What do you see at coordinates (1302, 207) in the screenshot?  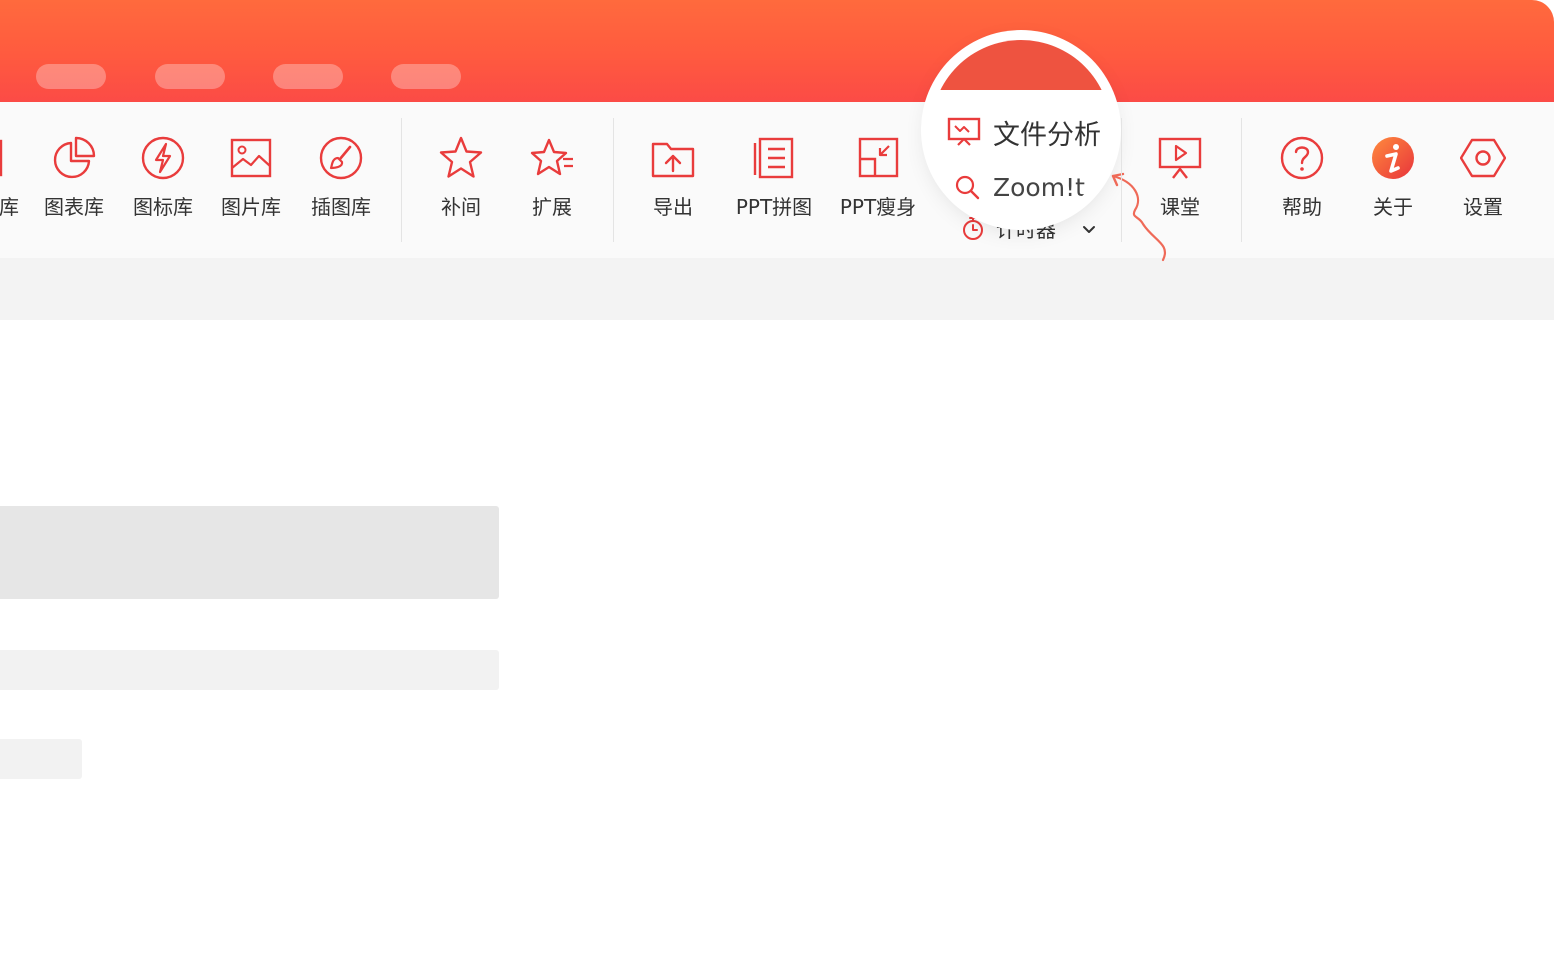 I see `tool-help-label: 帮助` at bounding box center [1302, 207].